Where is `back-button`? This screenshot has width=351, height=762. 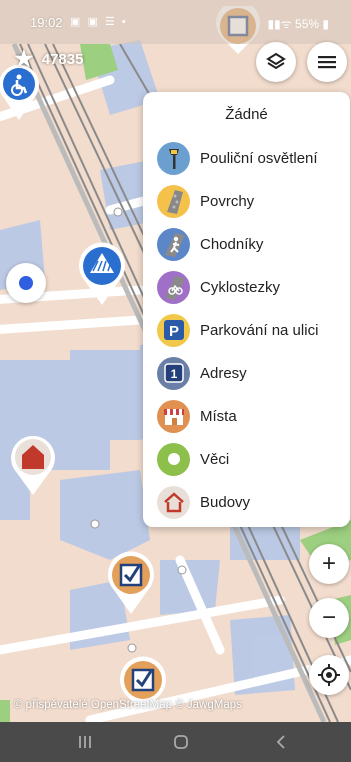 back-button is located at coordinates (281, 742).